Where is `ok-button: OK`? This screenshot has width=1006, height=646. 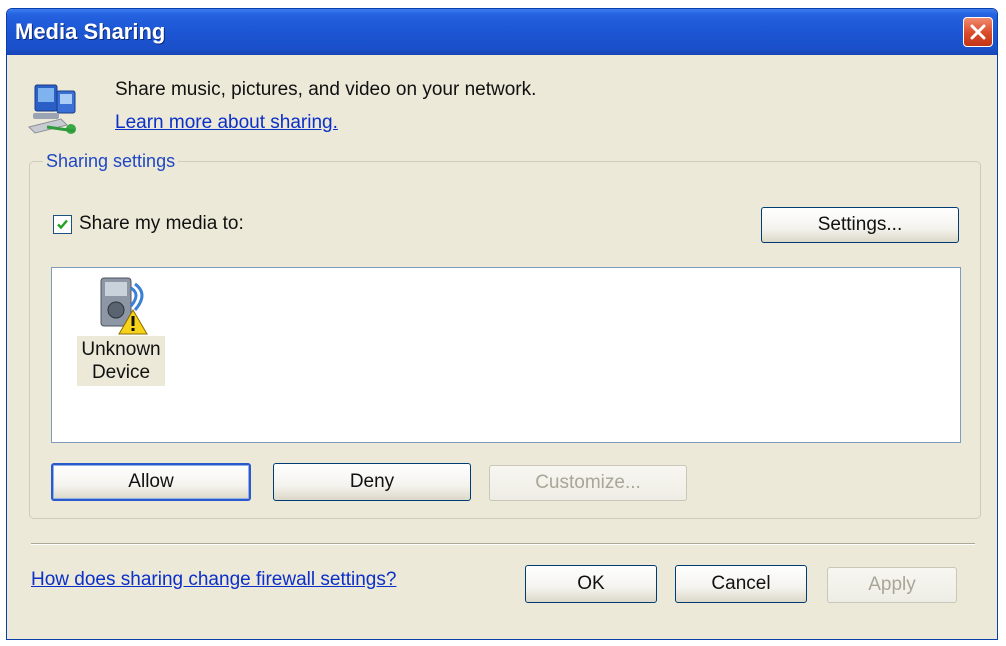
ok-button: OK is located at coordinates (591, 584).